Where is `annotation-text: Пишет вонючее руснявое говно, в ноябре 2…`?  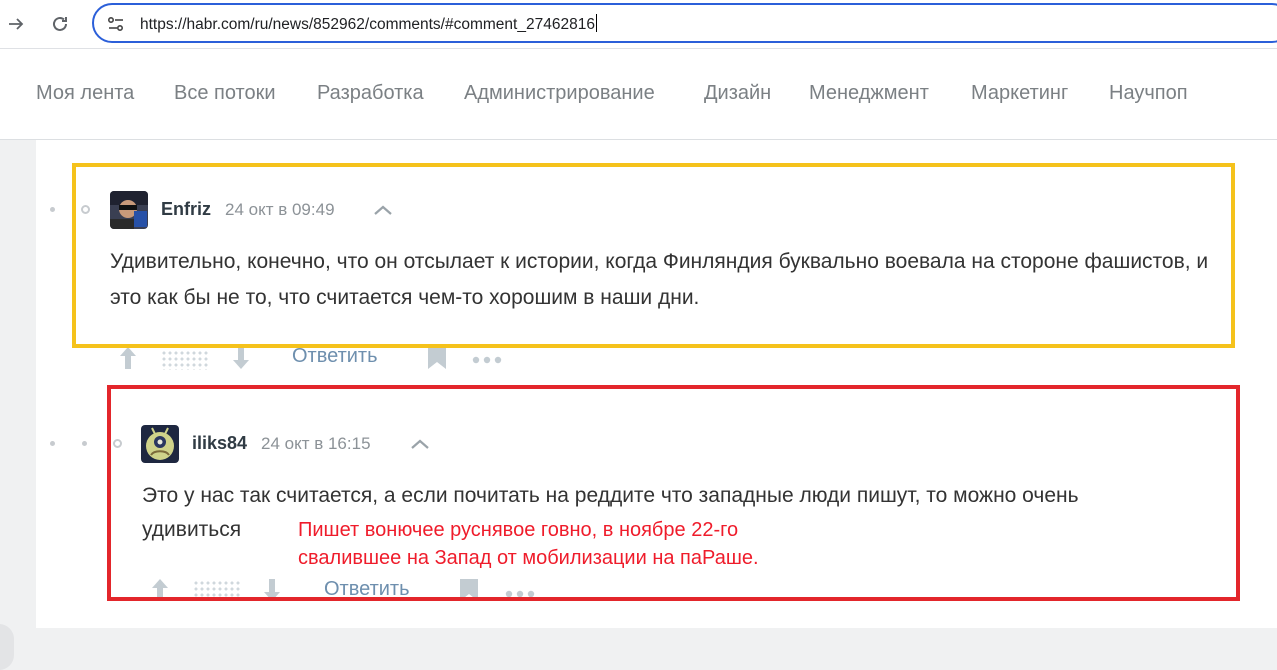
annotation-text: Пишет вонючее руснявое говно, в ноябре 2… is located at coordinates (528, 544).